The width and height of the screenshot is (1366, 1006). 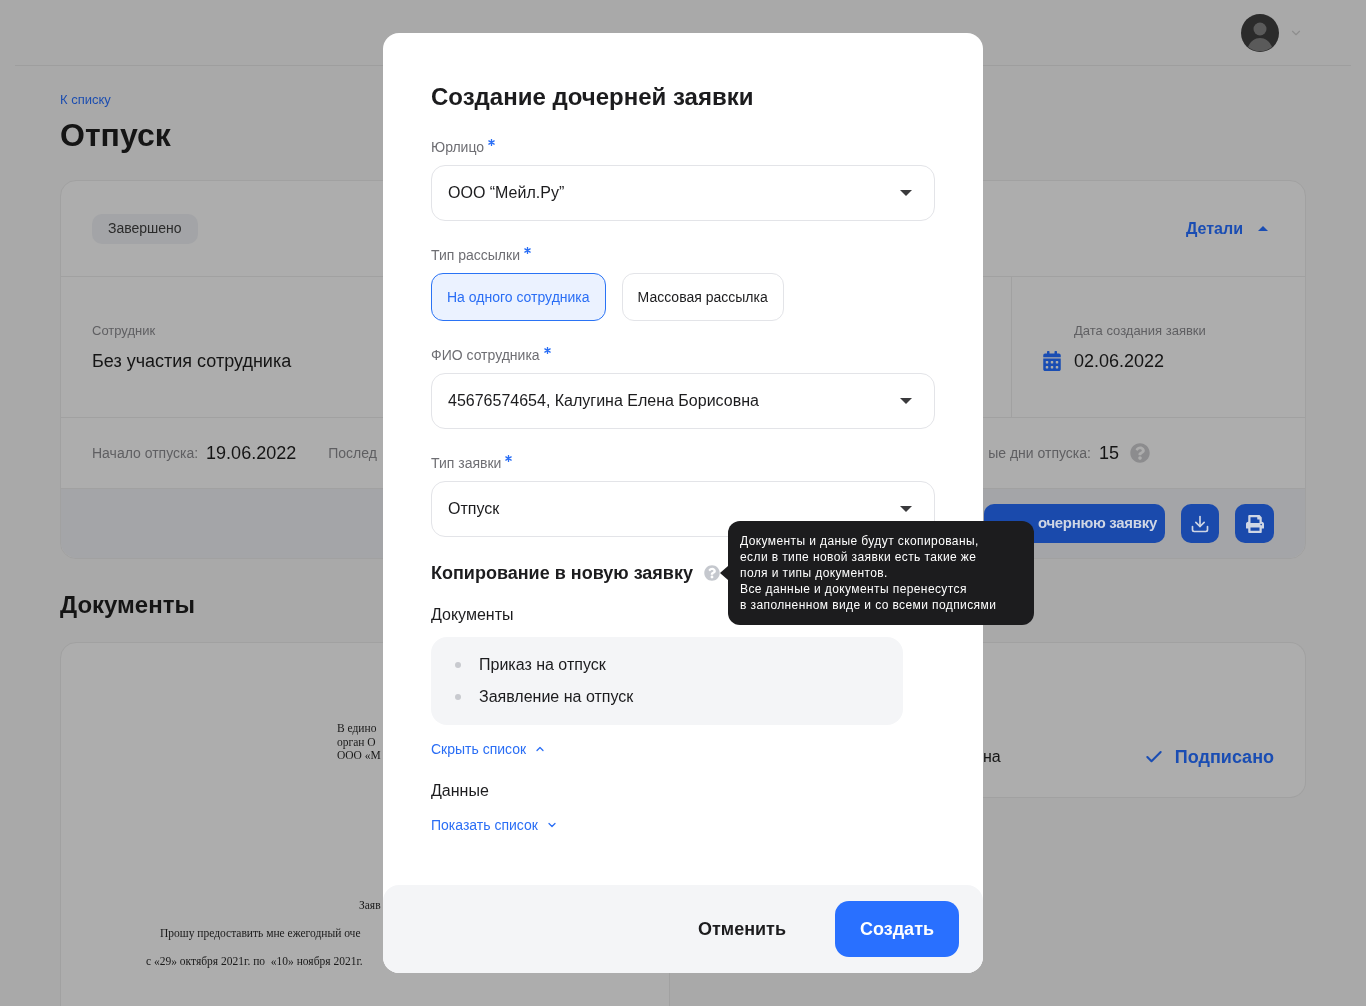 What do you see at coordinates (359, 756) in the screenshot?
I see `document-text: ООО «М` at bounding box center [359, 756].